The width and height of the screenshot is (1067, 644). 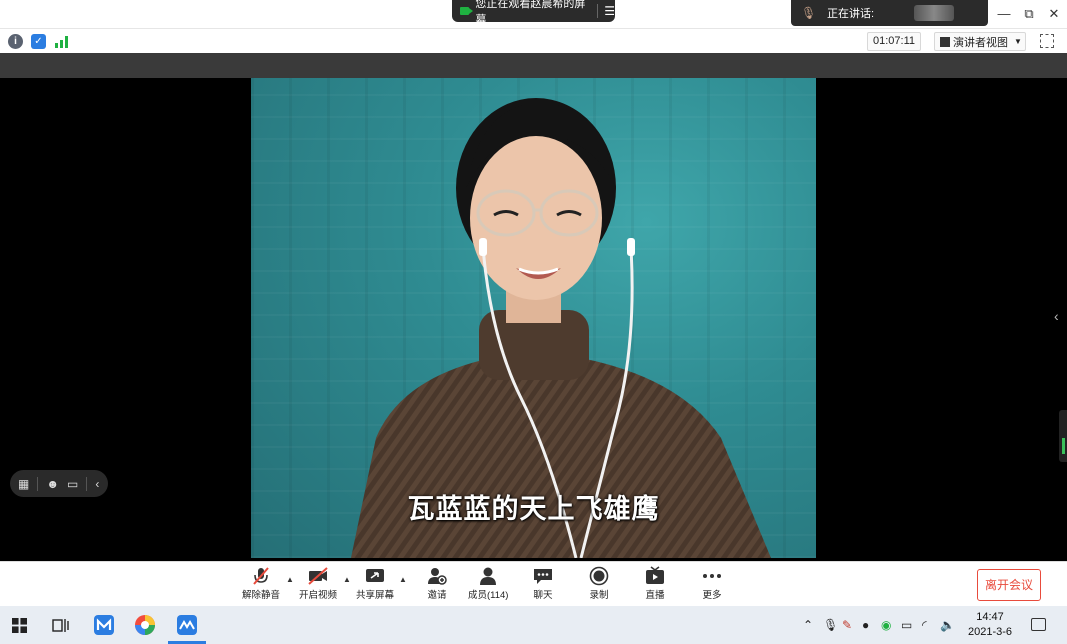 What do you see at coordinates (990, 632) in the screenshot?
I see `clock-date: 2021-3-6` at bounding box center [990, 632].